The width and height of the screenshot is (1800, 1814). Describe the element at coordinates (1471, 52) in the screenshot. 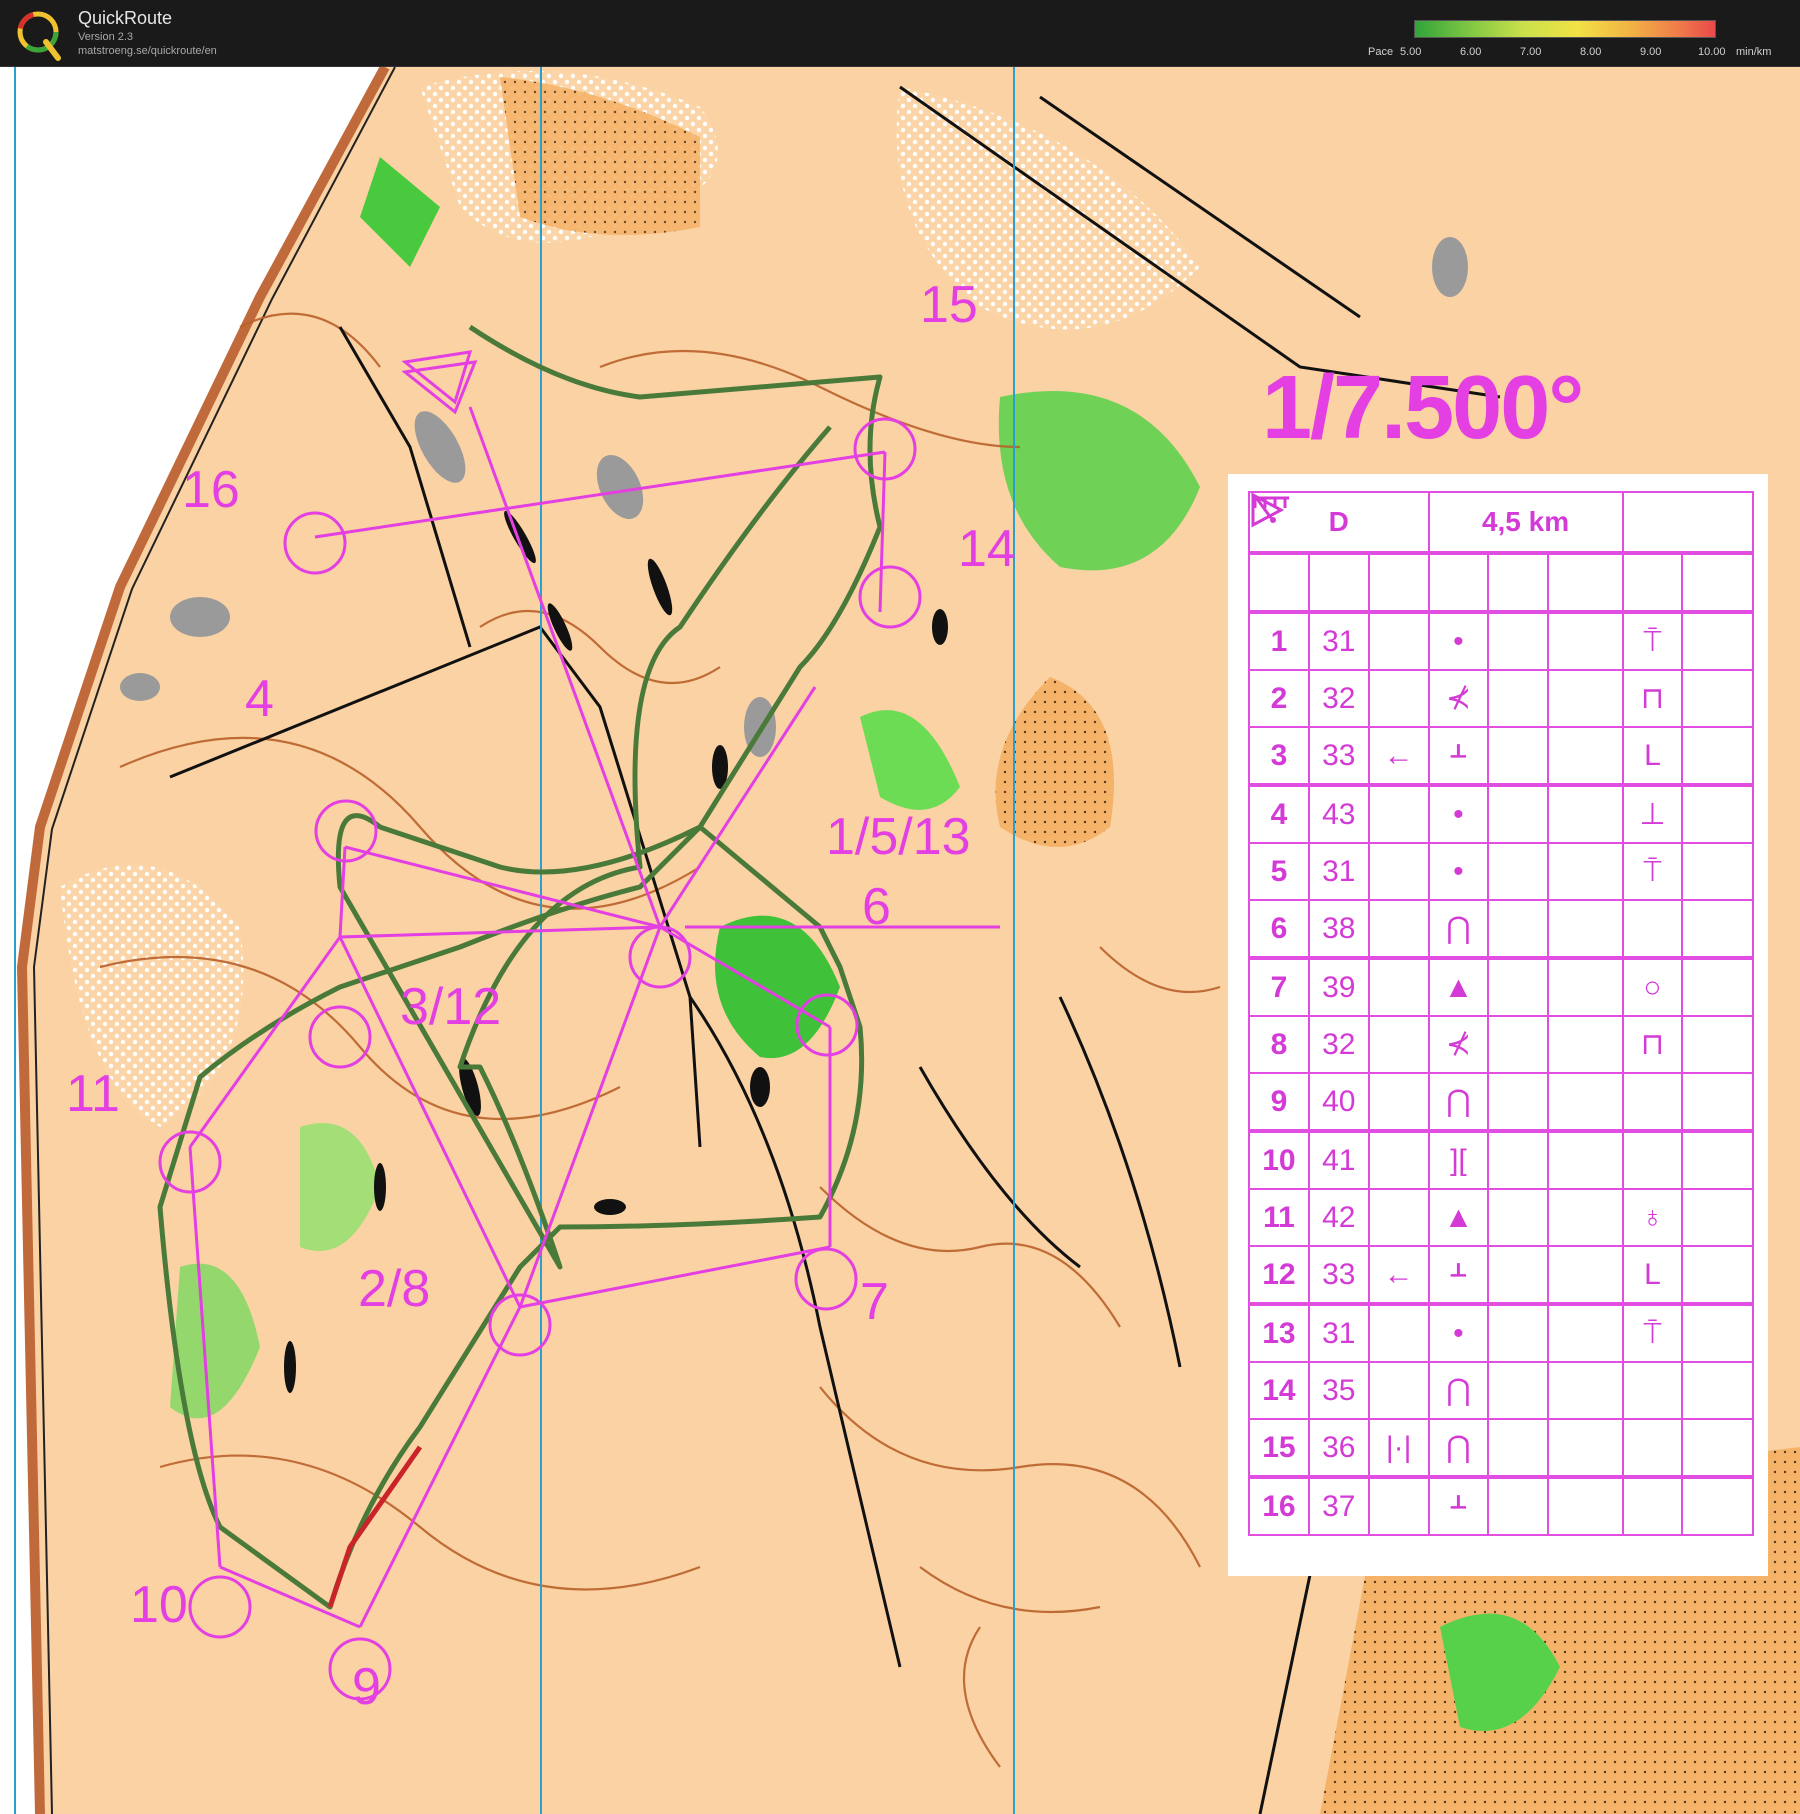

I see `pace-tick: 6.00` at that location.